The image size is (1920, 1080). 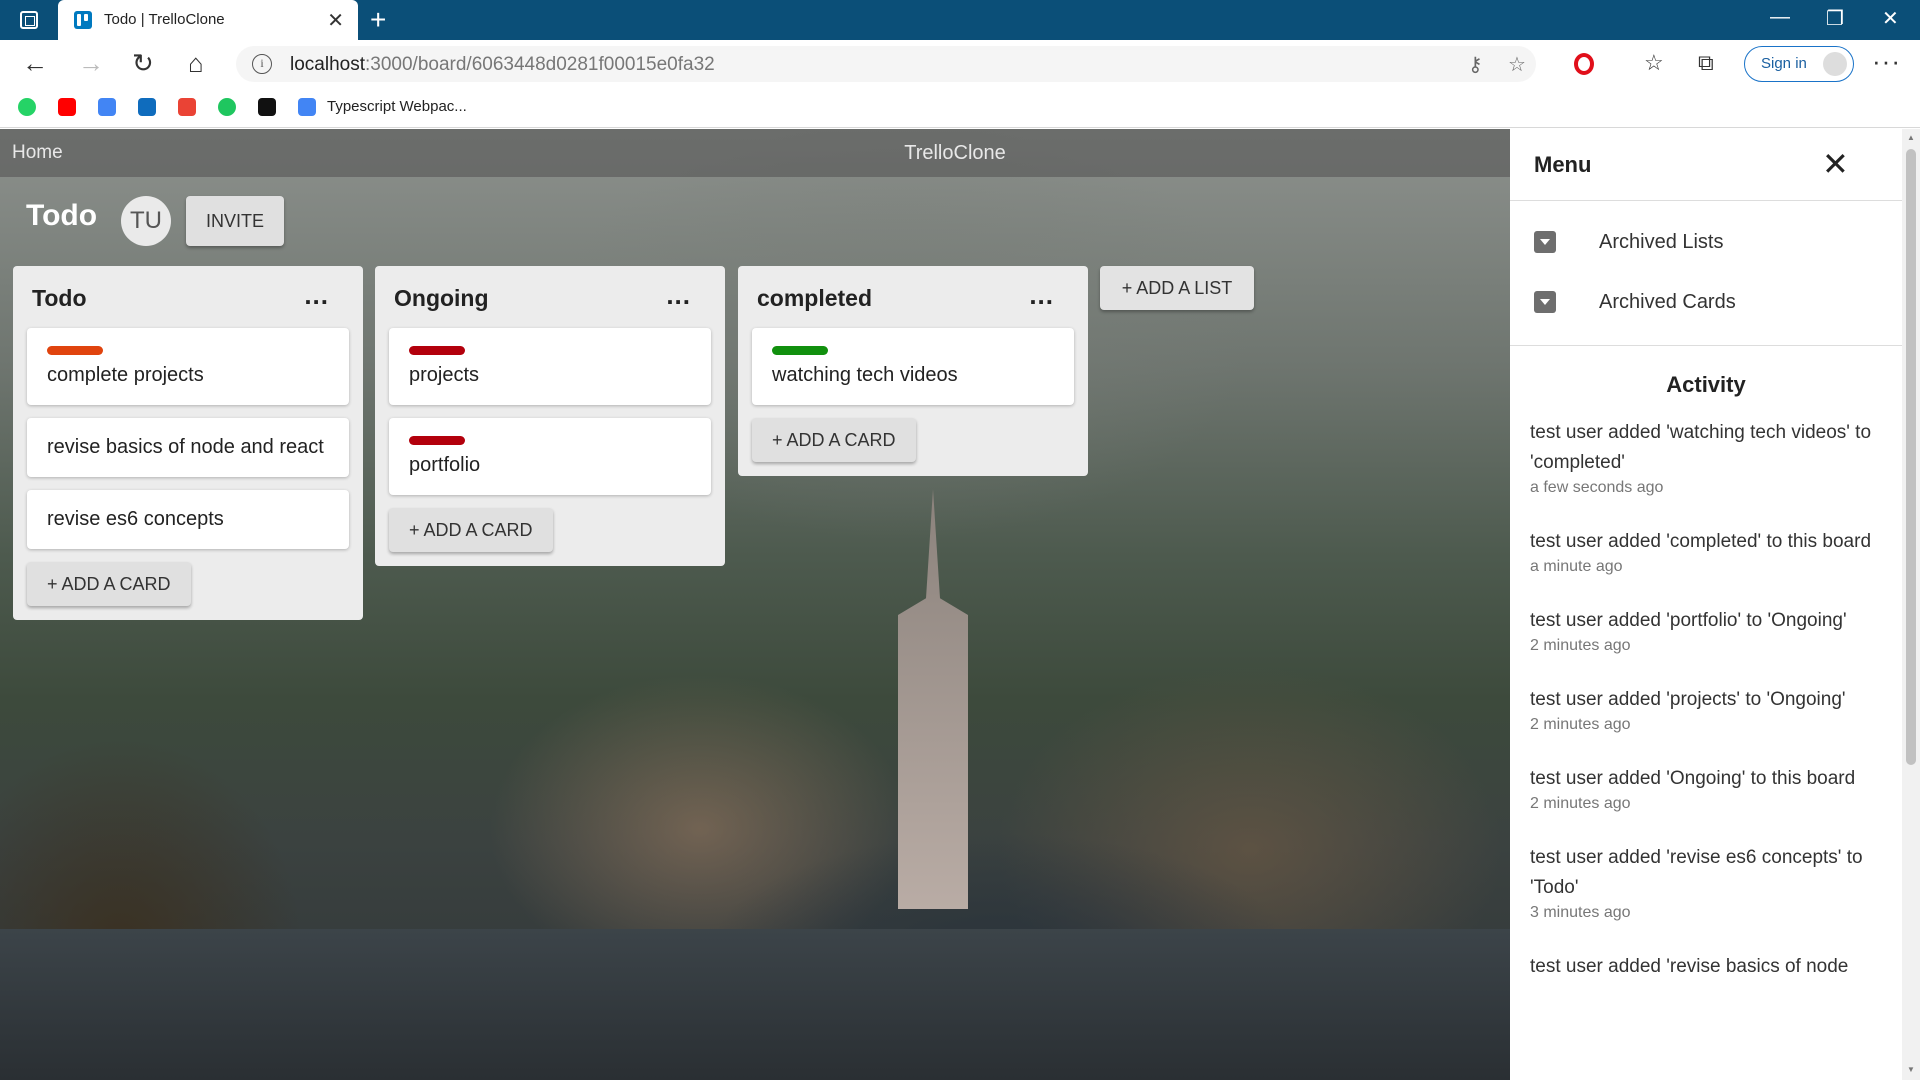 I want to click on list-title: Ongoing, so click(x=441, y=298).